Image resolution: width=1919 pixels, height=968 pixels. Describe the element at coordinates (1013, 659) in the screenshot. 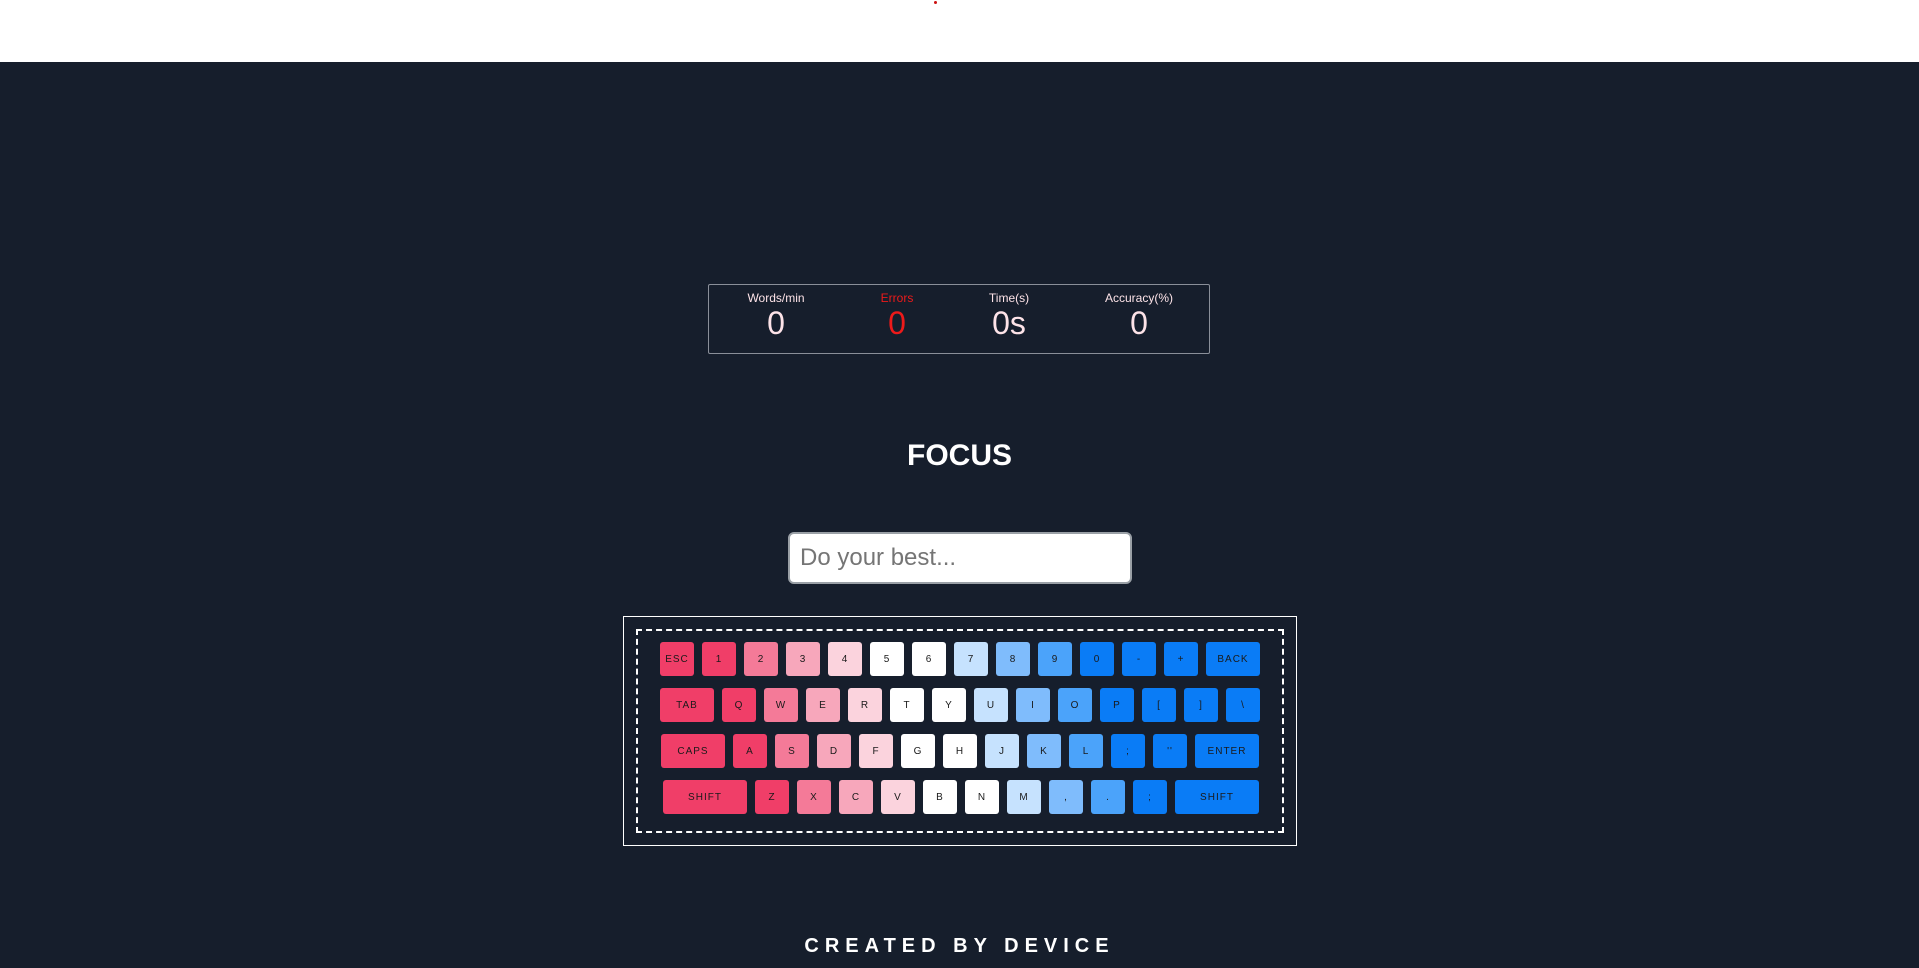

I see `key-8: 8` at that location.